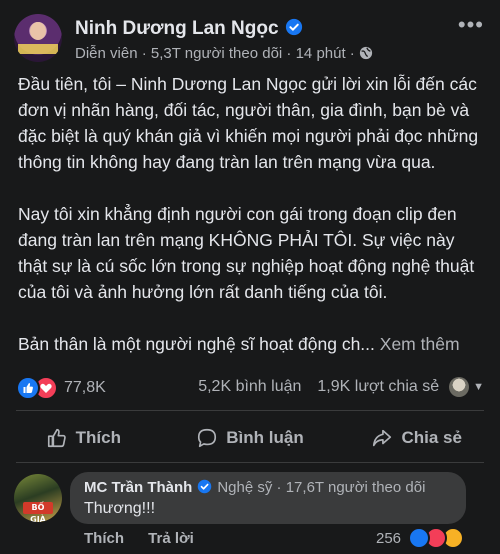 The height and width of the screenshot is (554, 500). I want to click on post-author-header: Ninh Dương Lan Ngọc, so click(189, 29).